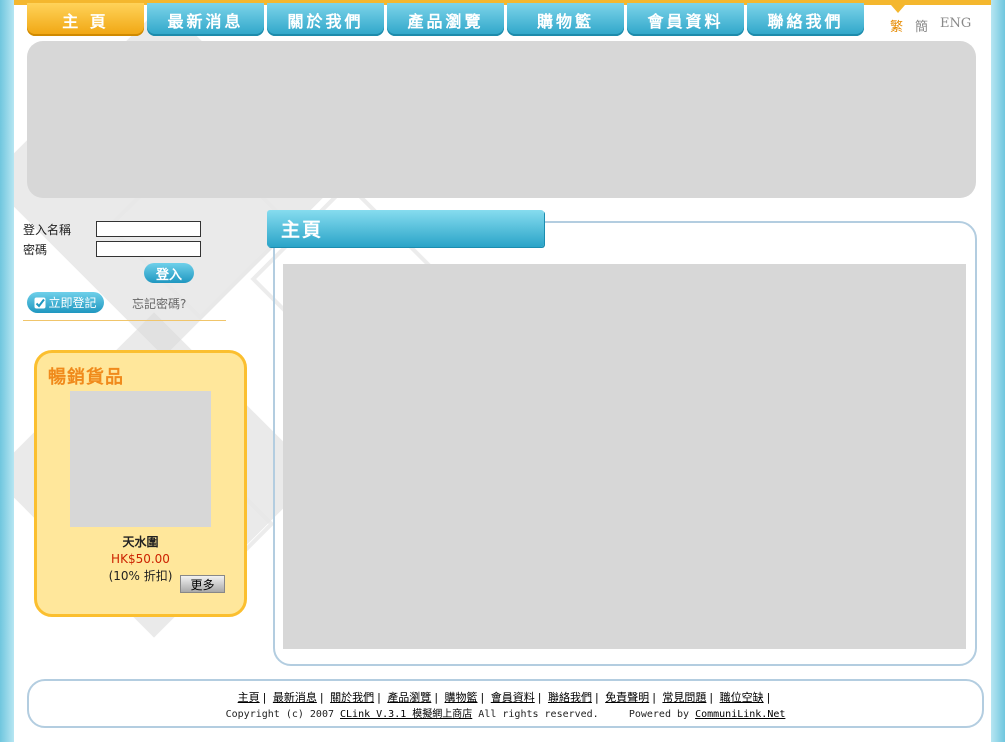 This screenshot has width=1005, height=742. What do you see at coordinates (998, 371) in the screenshot?
I see `frame-right` at bounding box center [998, 371].